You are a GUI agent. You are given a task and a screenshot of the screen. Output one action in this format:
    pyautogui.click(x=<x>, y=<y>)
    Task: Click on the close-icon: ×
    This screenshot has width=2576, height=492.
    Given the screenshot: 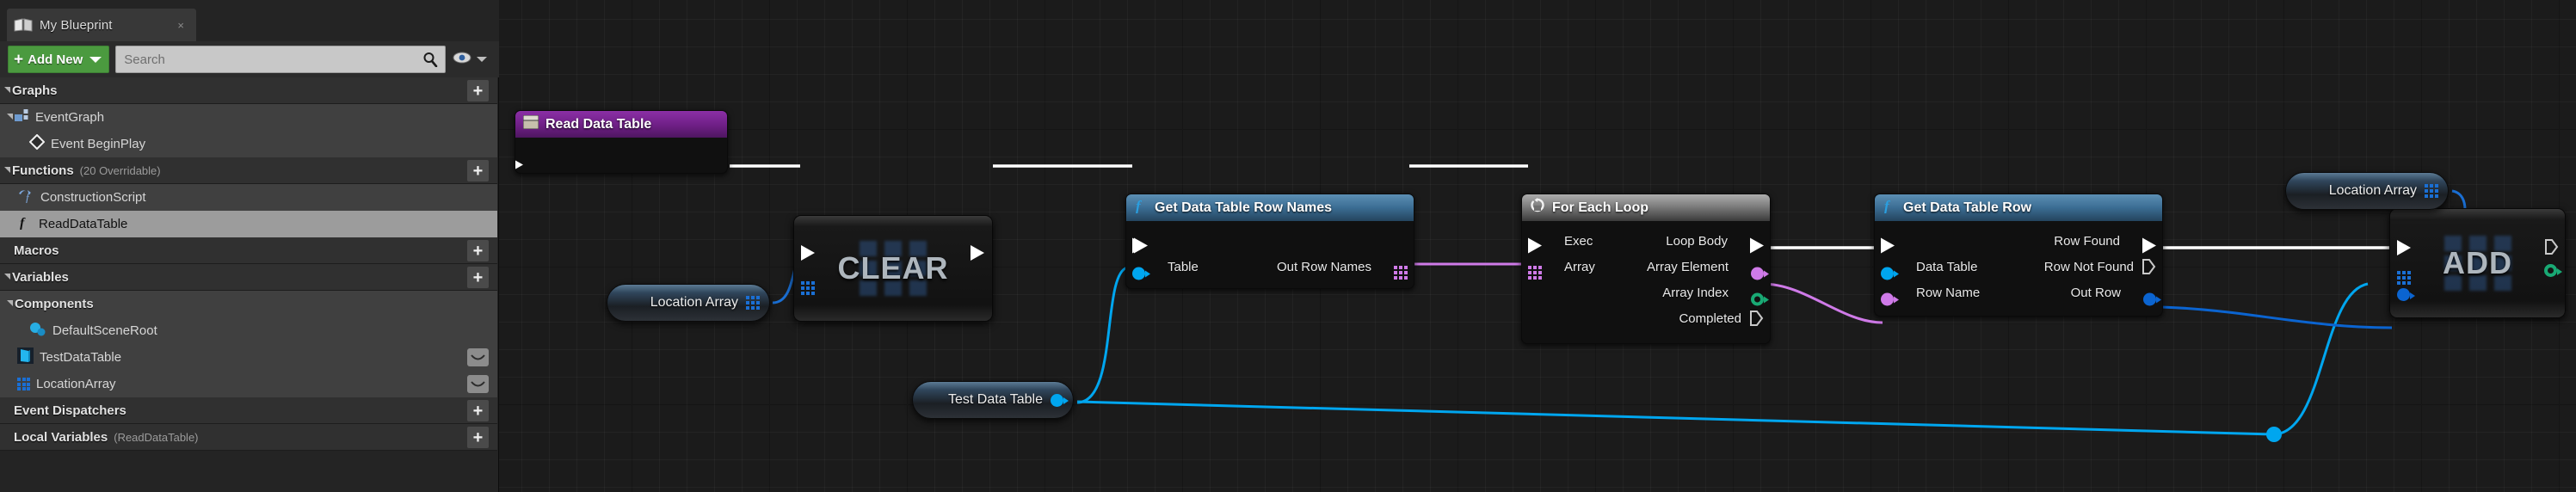 What is the action you would take?
    pyautogui.click(x=180, y=25)
    